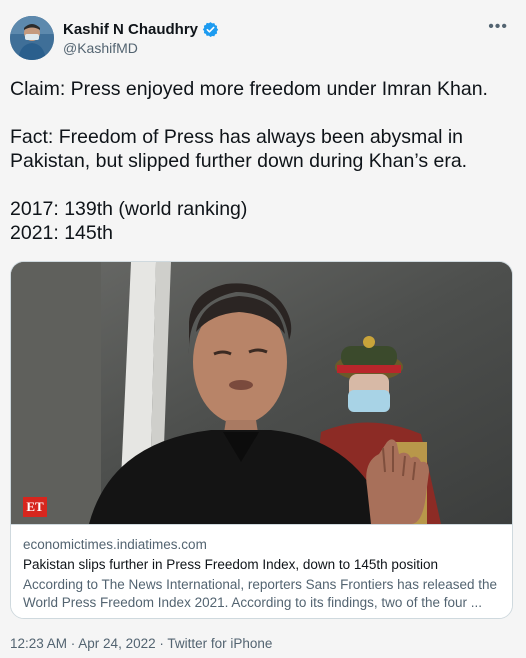 The width and height of the screenshot is (526, 658). What do you see at coordinates (32, 38) in the screenshot?
I see `avatar` at bounding box center [32, 38].